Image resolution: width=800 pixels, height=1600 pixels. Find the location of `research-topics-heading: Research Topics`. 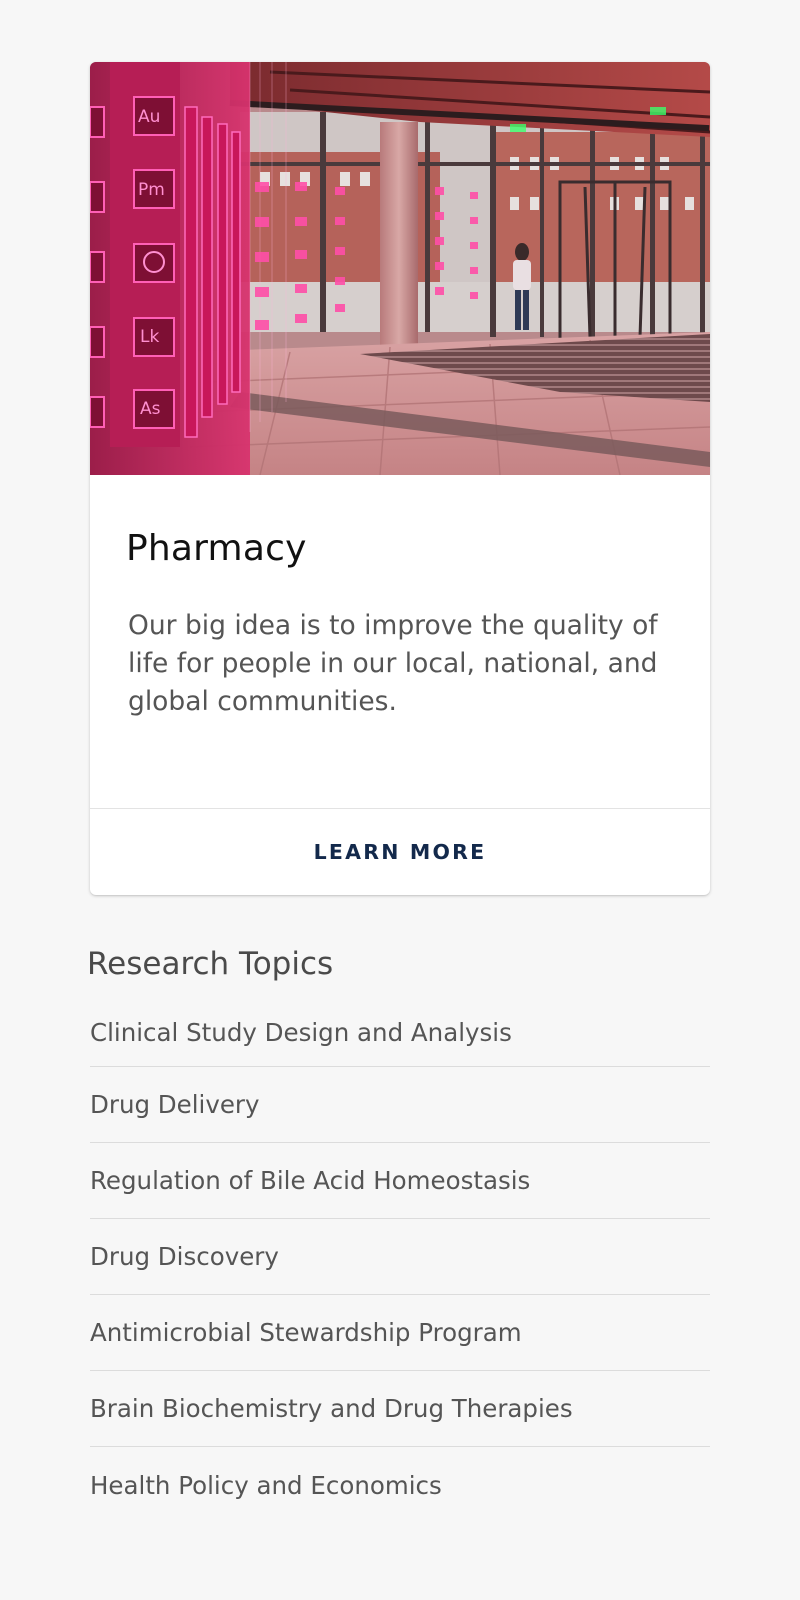

research-topics-heading: Research Topics is located at coordinates (210, 964).